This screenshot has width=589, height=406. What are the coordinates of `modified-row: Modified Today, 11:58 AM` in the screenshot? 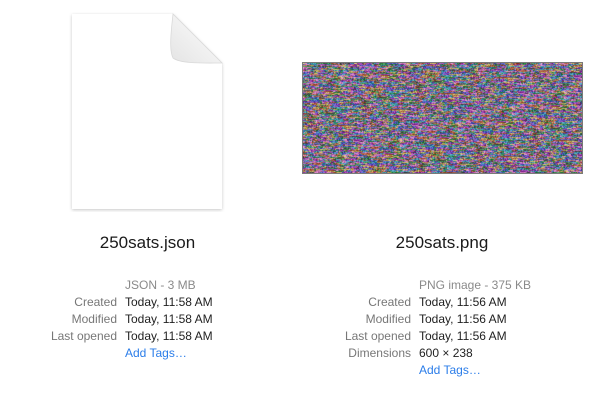 It's located at (147, 319).